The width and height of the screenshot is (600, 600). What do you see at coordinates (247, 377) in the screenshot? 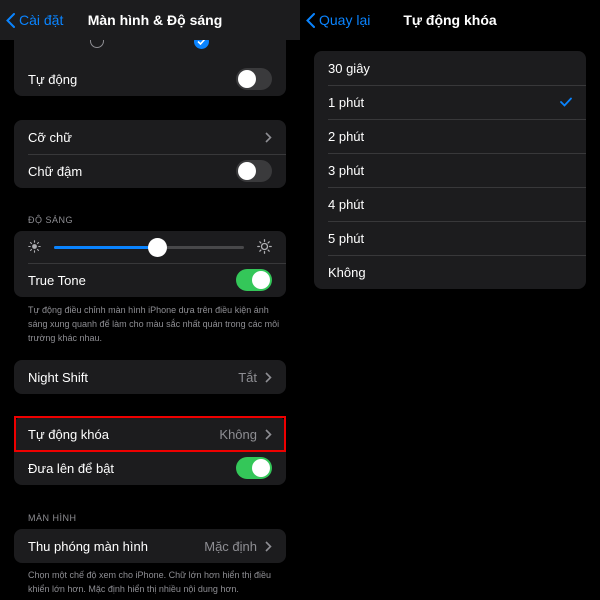
I see `night-shift-value: Tắt` at bounding box center [247, 377].